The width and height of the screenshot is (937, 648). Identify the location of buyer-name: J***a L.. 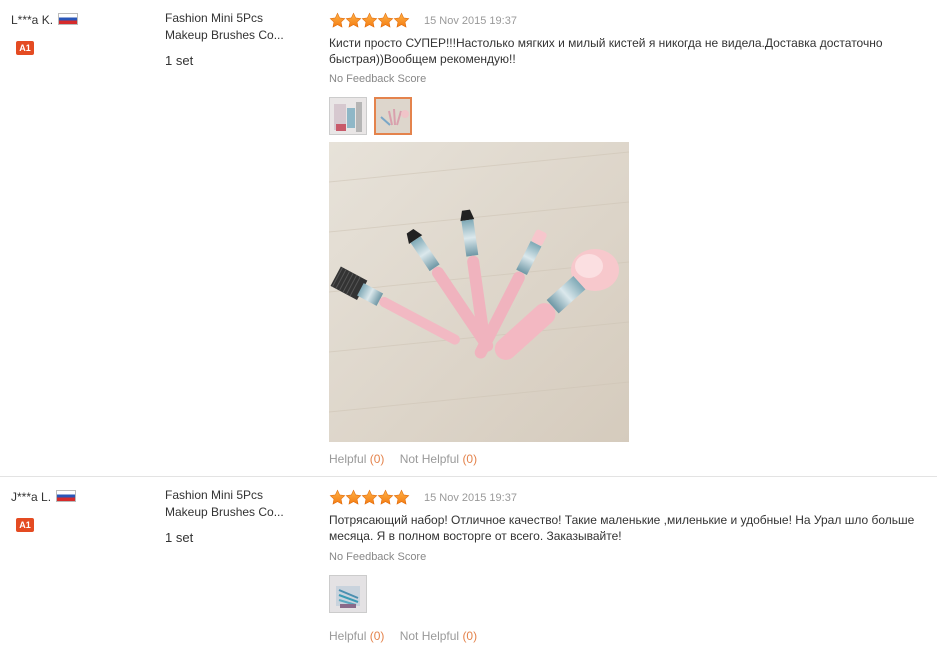
(31, 497).